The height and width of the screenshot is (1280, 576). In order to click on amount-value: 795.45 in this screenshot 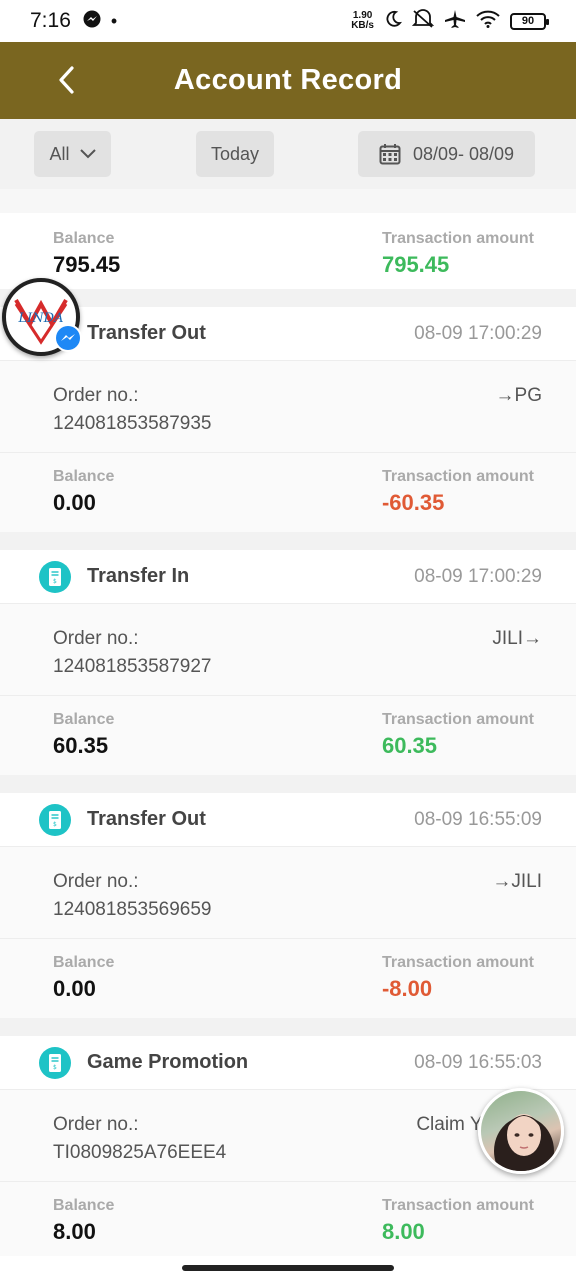, I will do `click(415, 264)`.